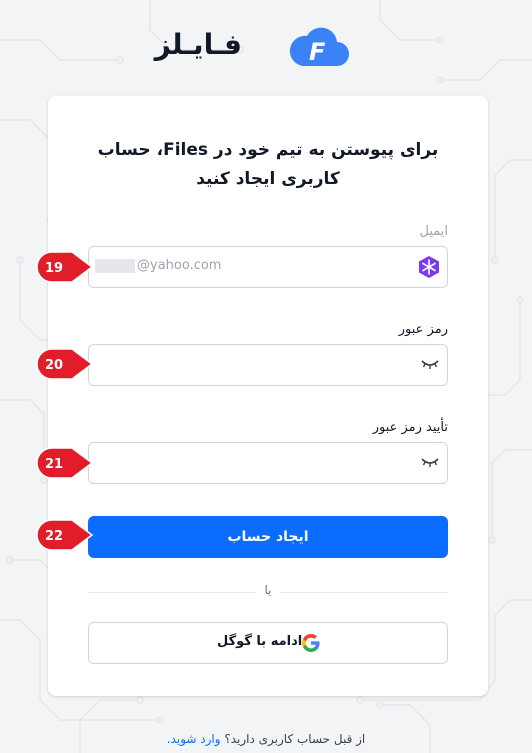 The height and width of the screenshot is (753, 532). Describe the element at coordinates (295, 739) in the screenshot. I see `login-question: از قبل حساب کاربری دارید؟` at that location.